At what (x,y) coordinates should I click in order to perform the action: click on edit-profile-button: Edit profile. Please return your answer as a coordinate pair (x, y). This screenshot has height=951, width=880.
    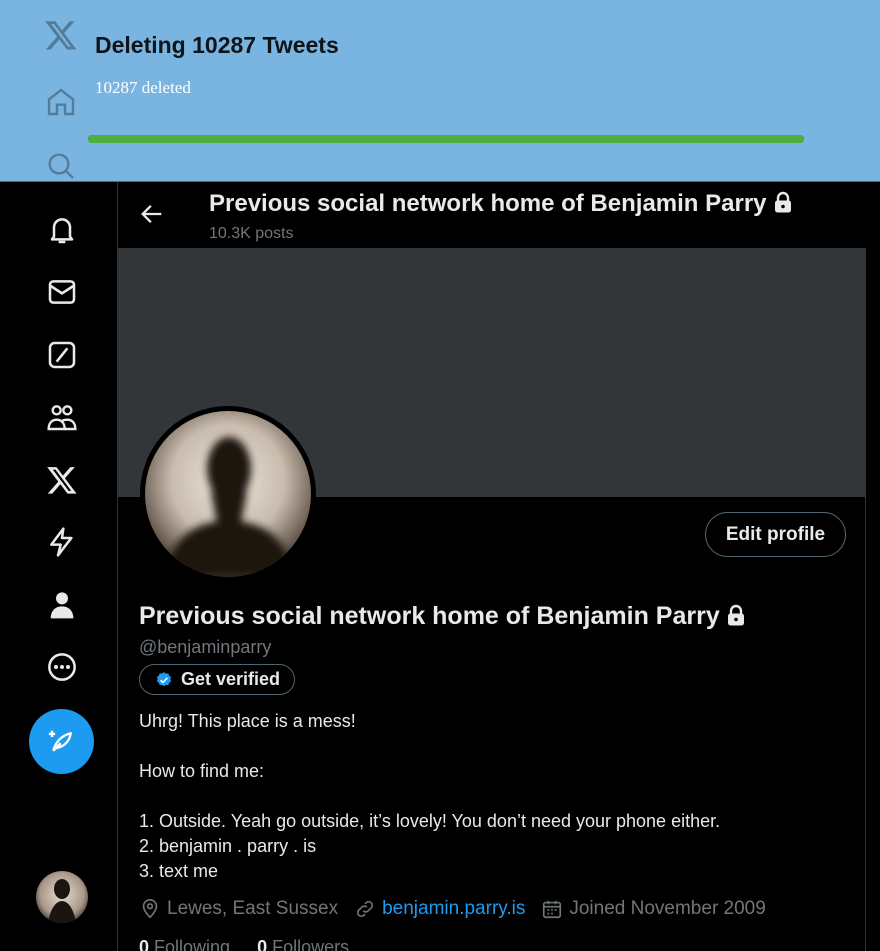
    Looking at the image, I should click on (775, 534).